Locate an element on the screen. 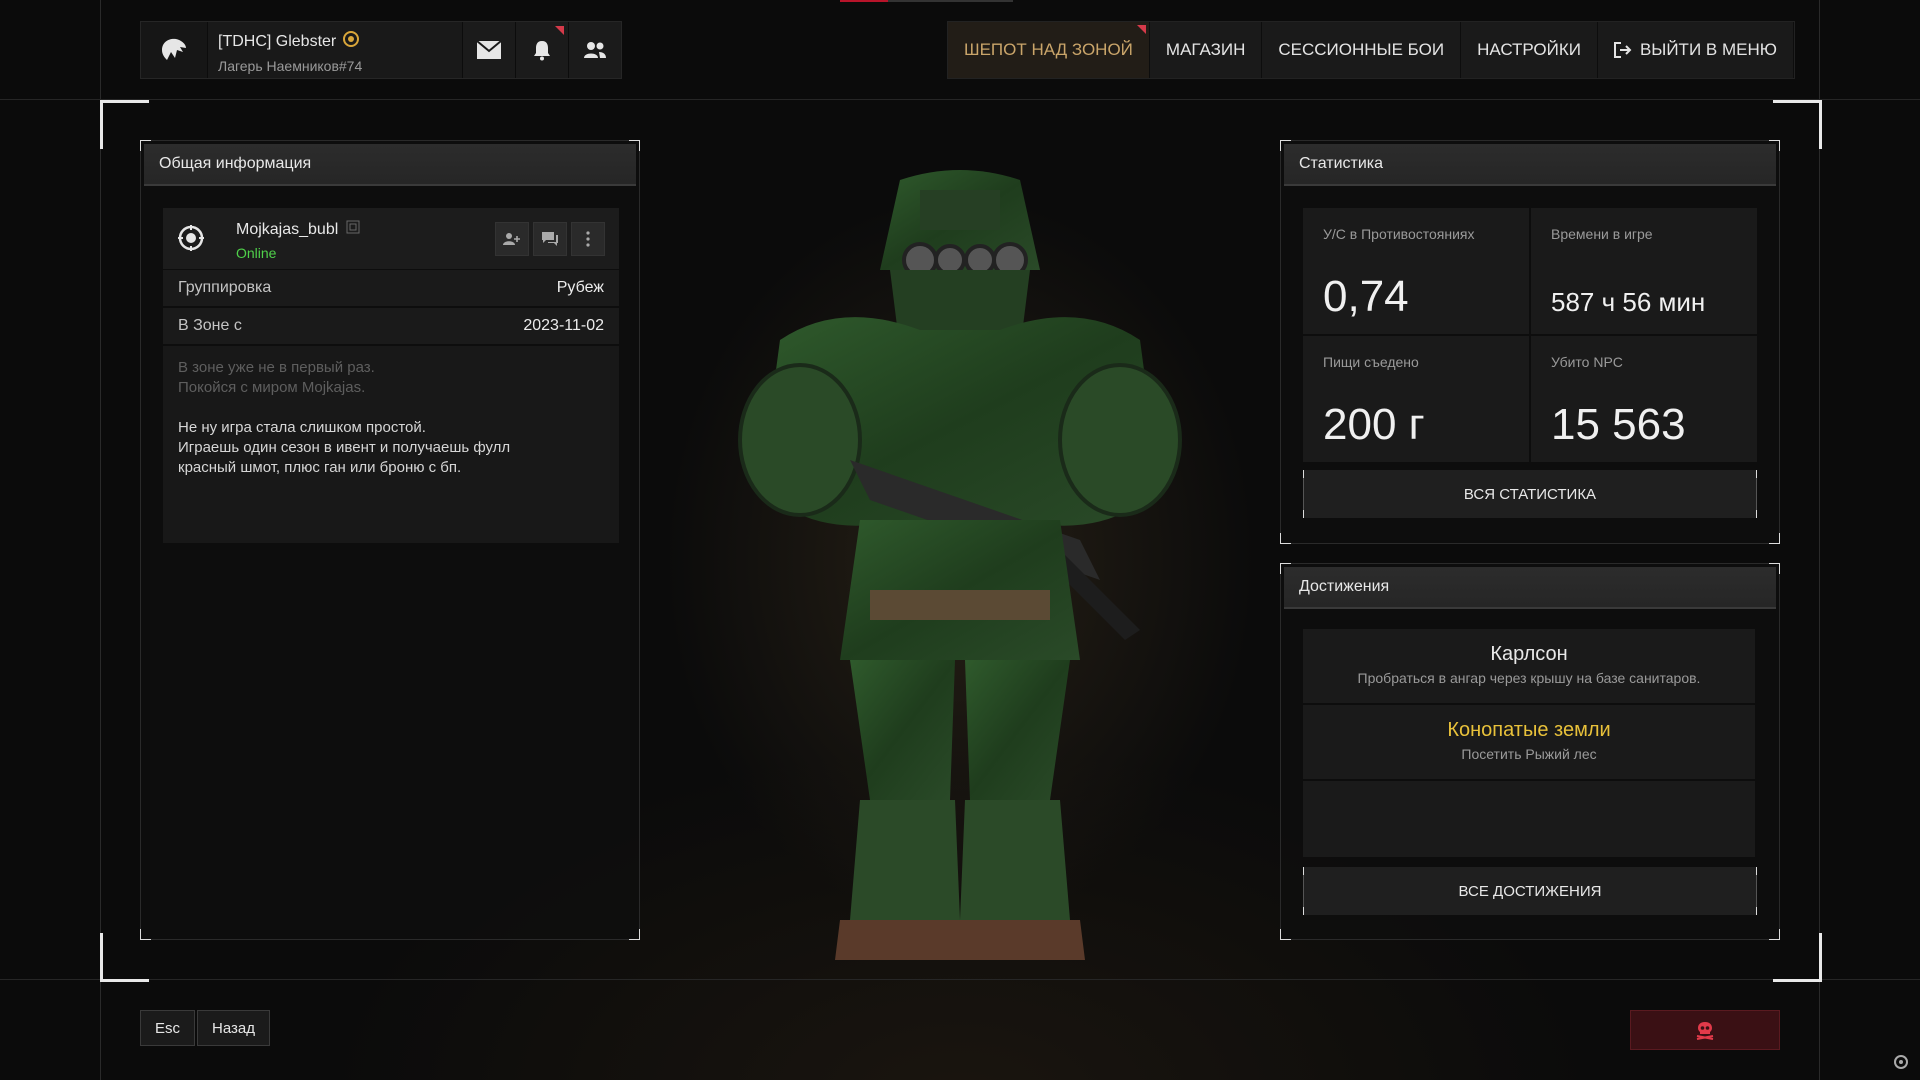 The image size is (1920, 1080). stat-playtime: Времени в игре 587 ч 56 мин is located at coordinates (1644, 271).